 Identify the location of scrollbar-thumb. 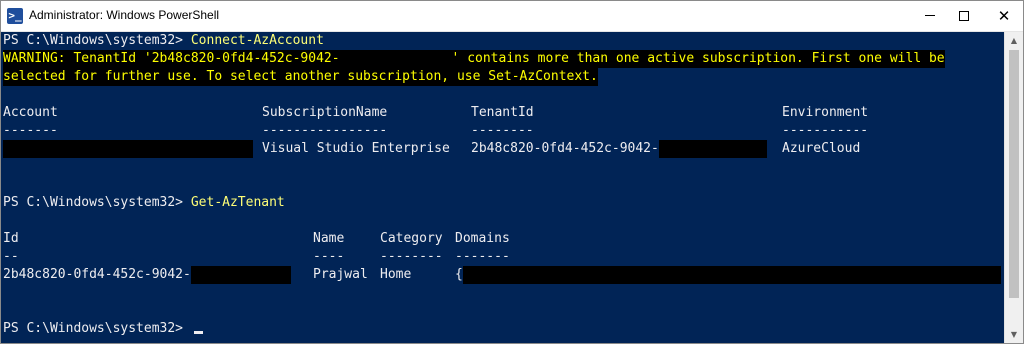
(1014, 174).